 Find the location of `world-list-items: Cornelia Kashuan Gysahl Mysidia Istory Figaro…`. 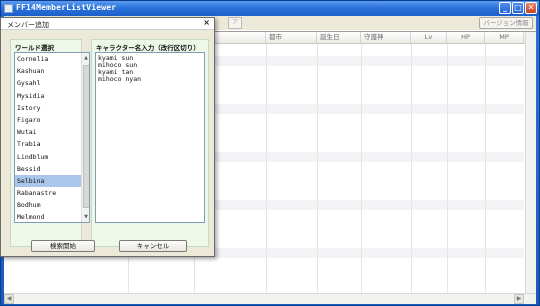

world-list-items: Cornelia Kashuan Gysahl Mysidia Istory Figaro… is located at coordinates (52, 137).